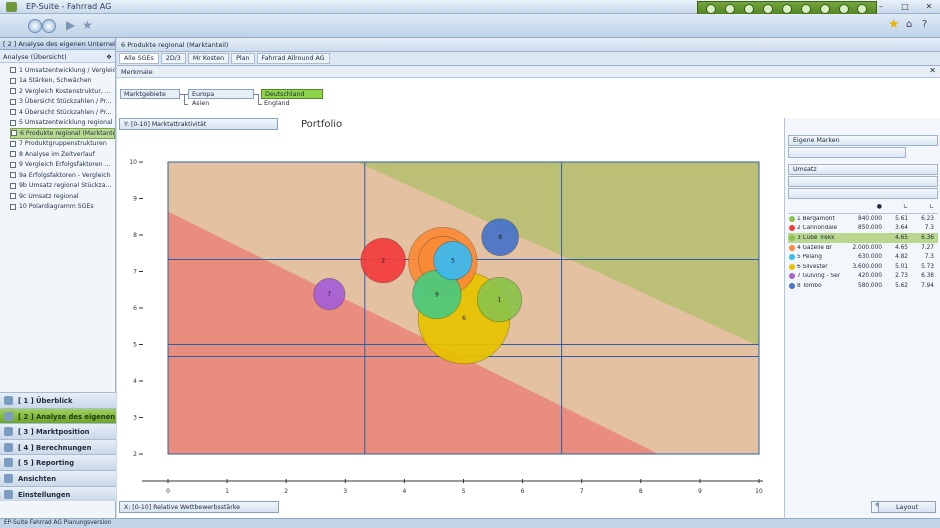  What do you see at coordinates (863, 219) in the screenshot?
I see `legend-row: 1 Bergamont 840.000 5.61 6.23` at bounding box center [863, 219].